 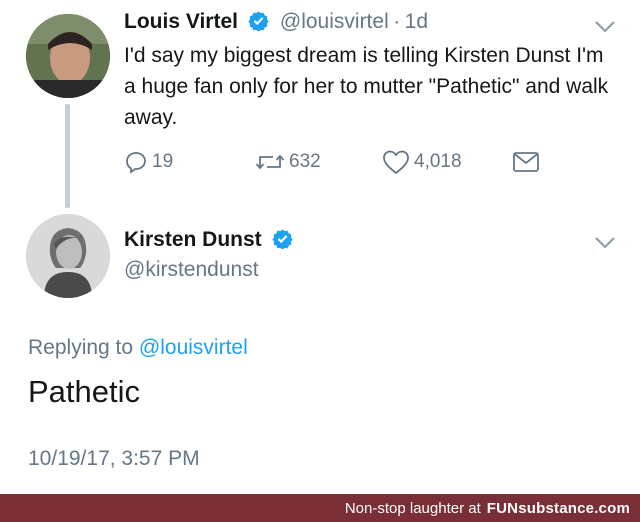 I want to click on tweet2-handle: @kirstendunst, so click(x=191, y=270).